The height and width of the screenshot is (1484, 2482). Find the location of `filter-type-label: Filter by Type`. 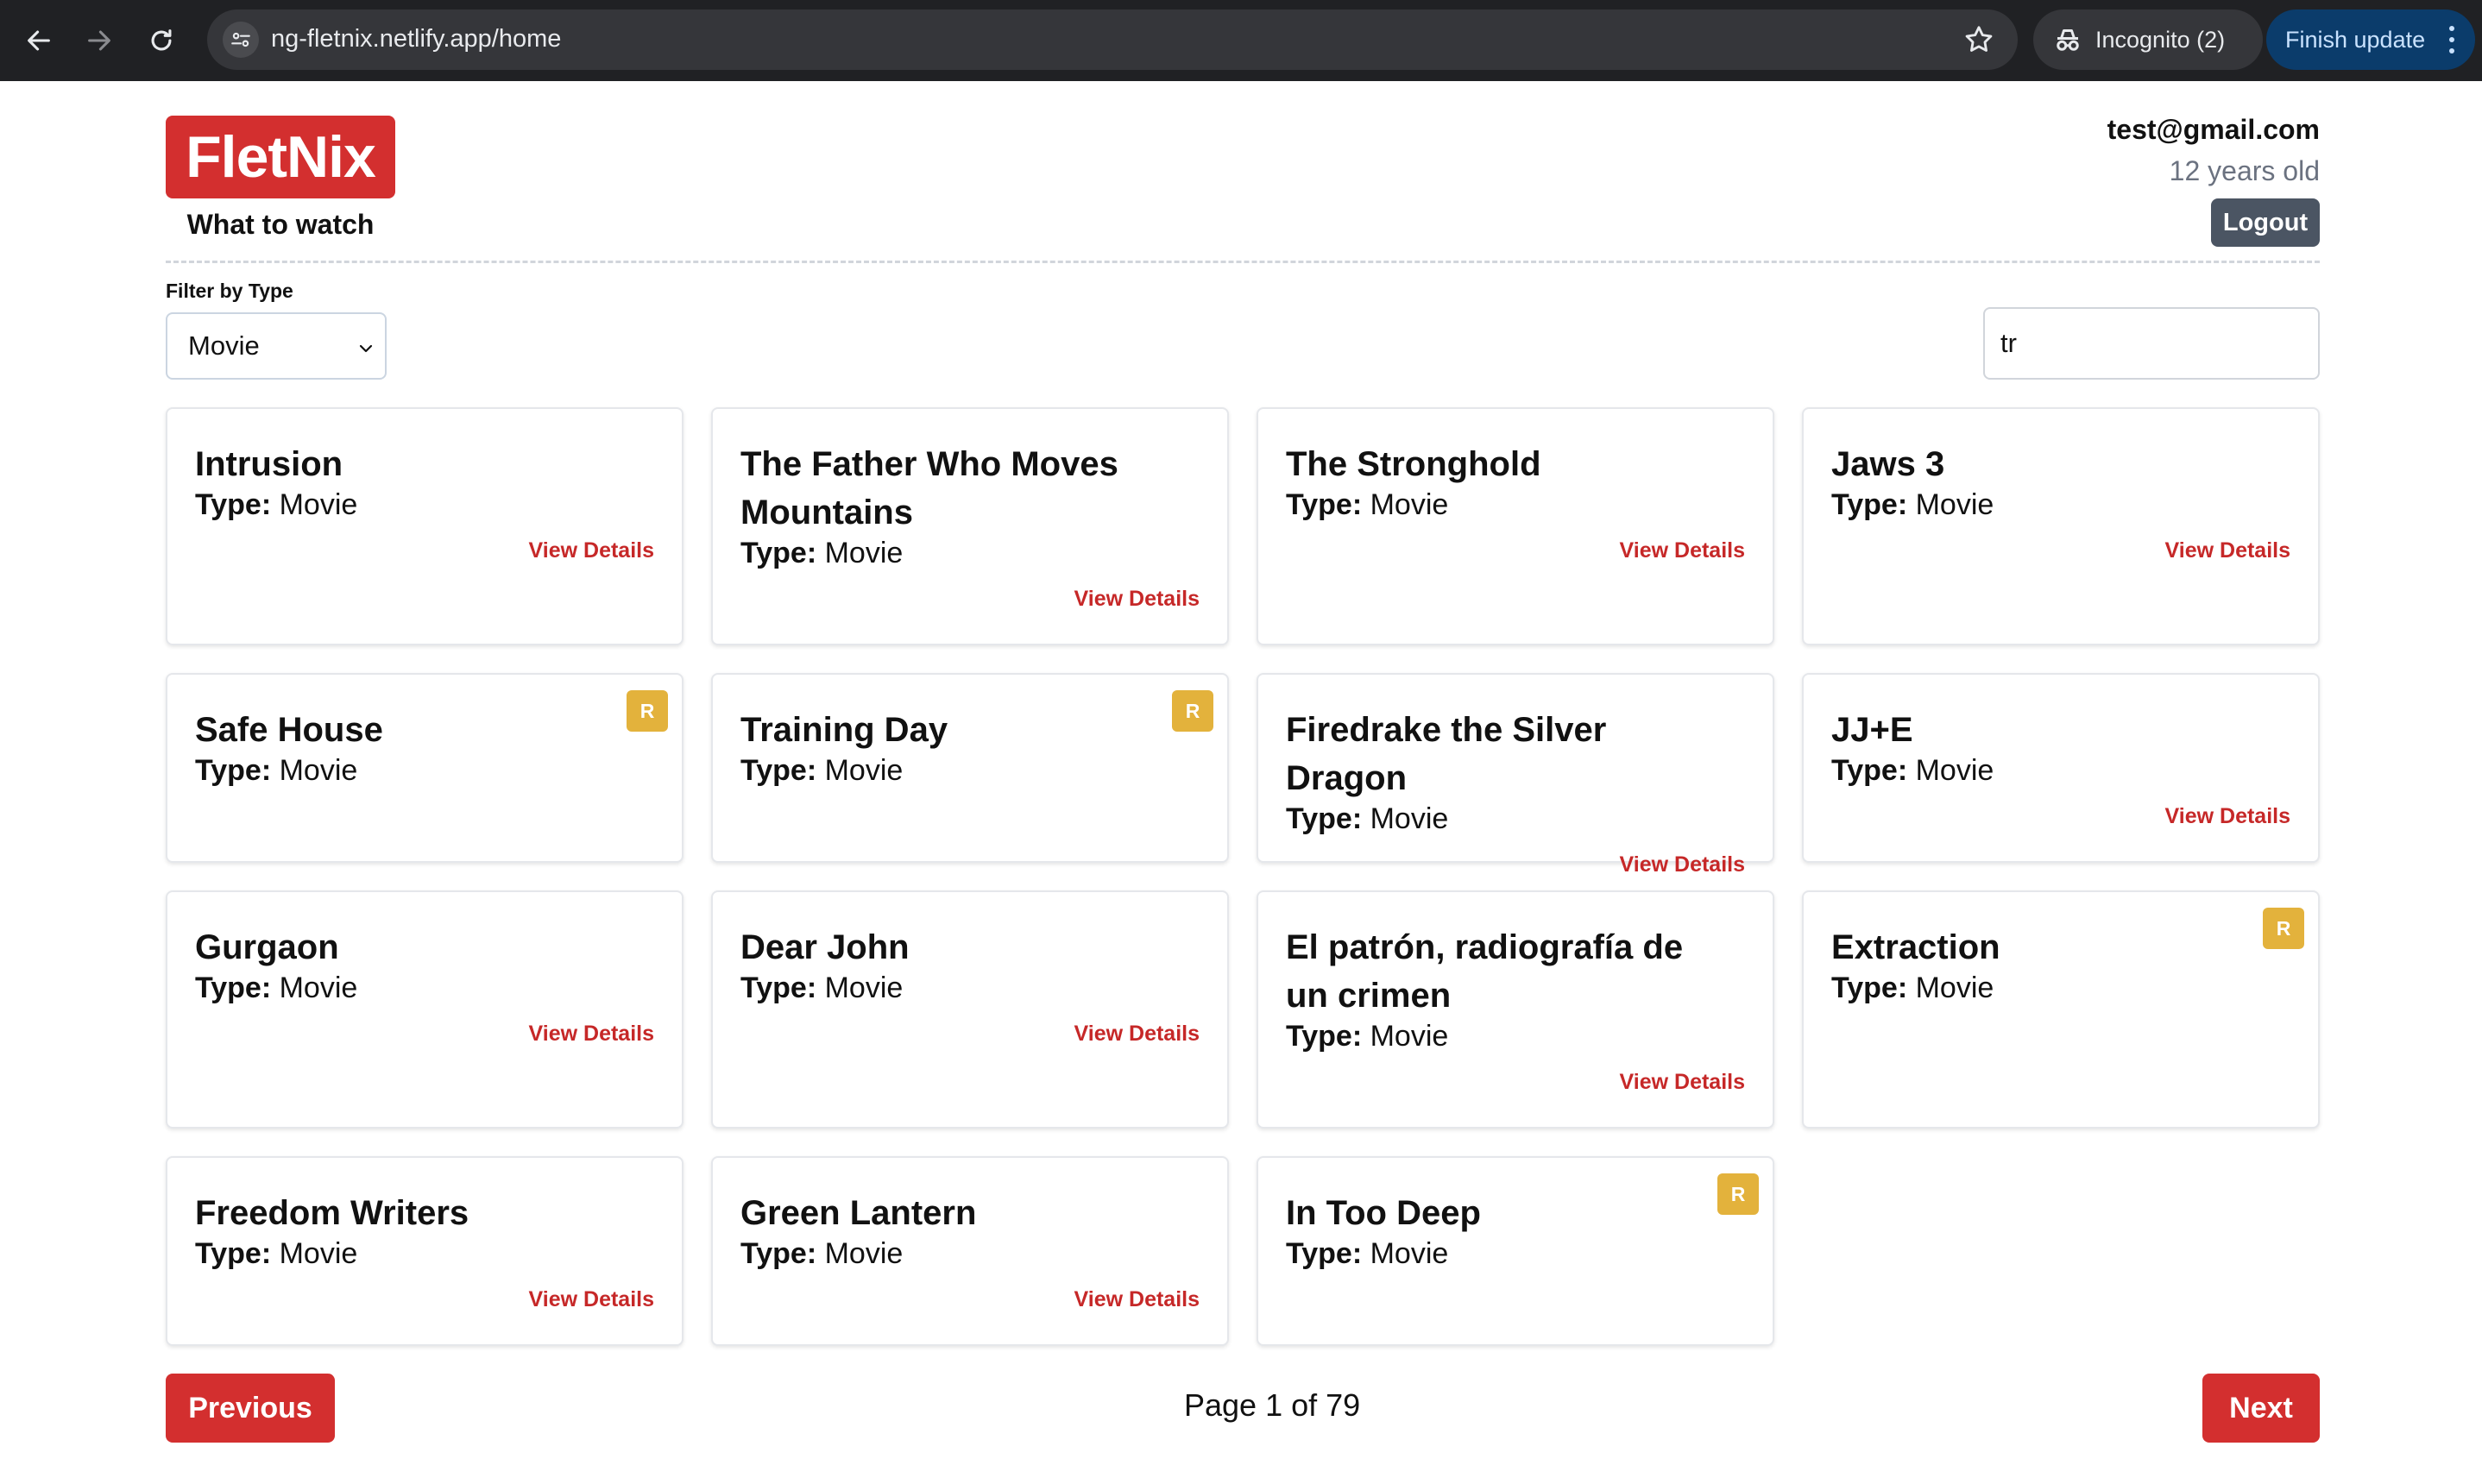

filter-type-label: Filter by Type is located at coordinates (229, 291).